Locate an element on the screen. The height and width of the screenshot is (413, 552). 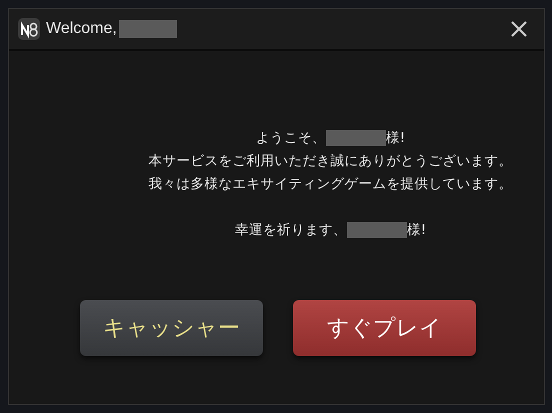
window-title: Welcome, is located at coordinates (81, 29).